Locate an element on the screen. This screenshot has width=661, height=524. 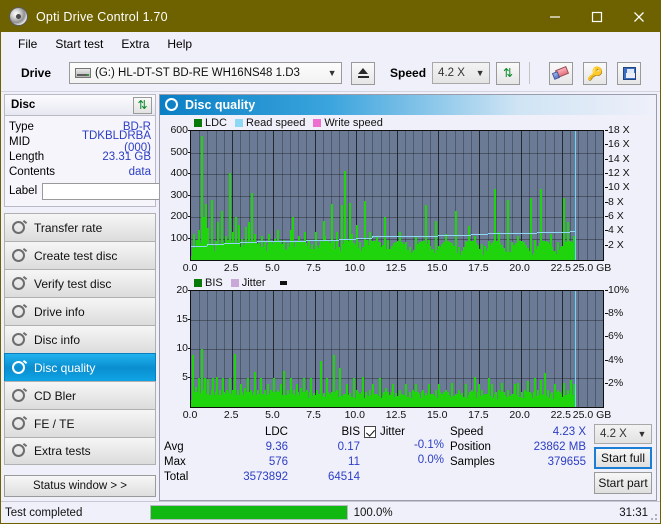
speed-select-value: 4.2 X is located at coordinates (451, 73).